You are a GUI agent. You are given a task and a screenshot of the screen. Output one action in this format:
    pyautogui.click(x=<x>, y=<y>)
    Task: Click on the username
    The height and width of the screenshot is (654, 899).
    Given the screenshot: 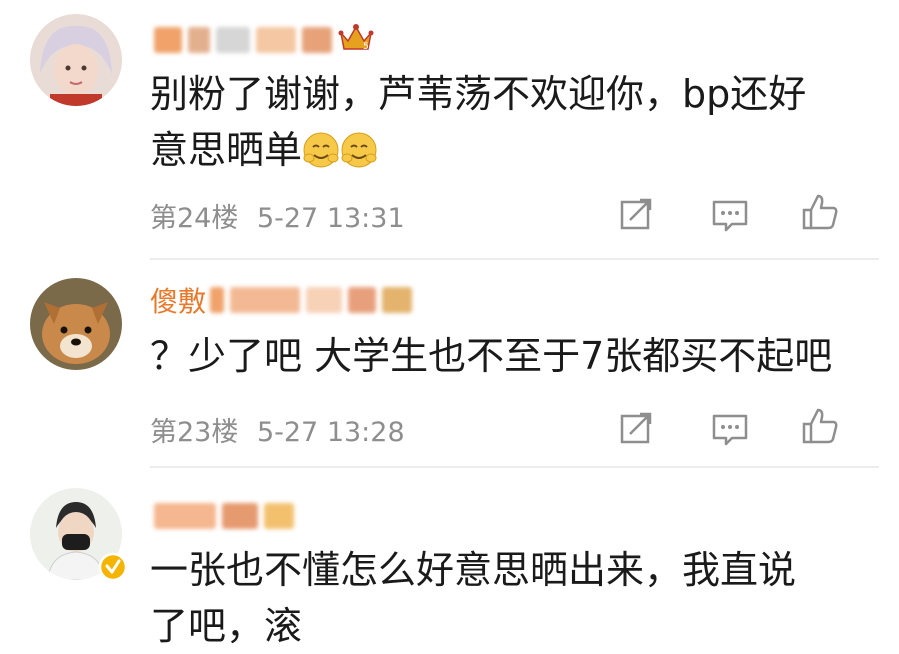 What is the action you would take?
    pyautogui.click(x=222, y=516)
    